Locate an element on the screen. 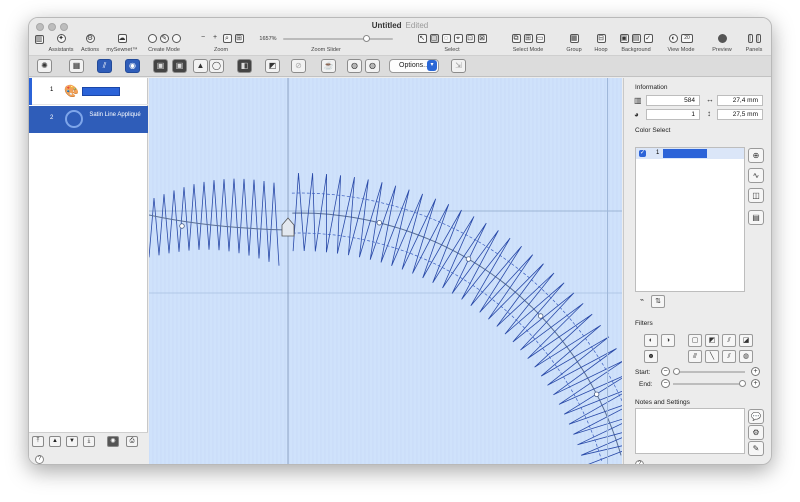 This screenshot has height=502, width=800. filter-hide-icon: ◐ is located at coordinates (651, 340).